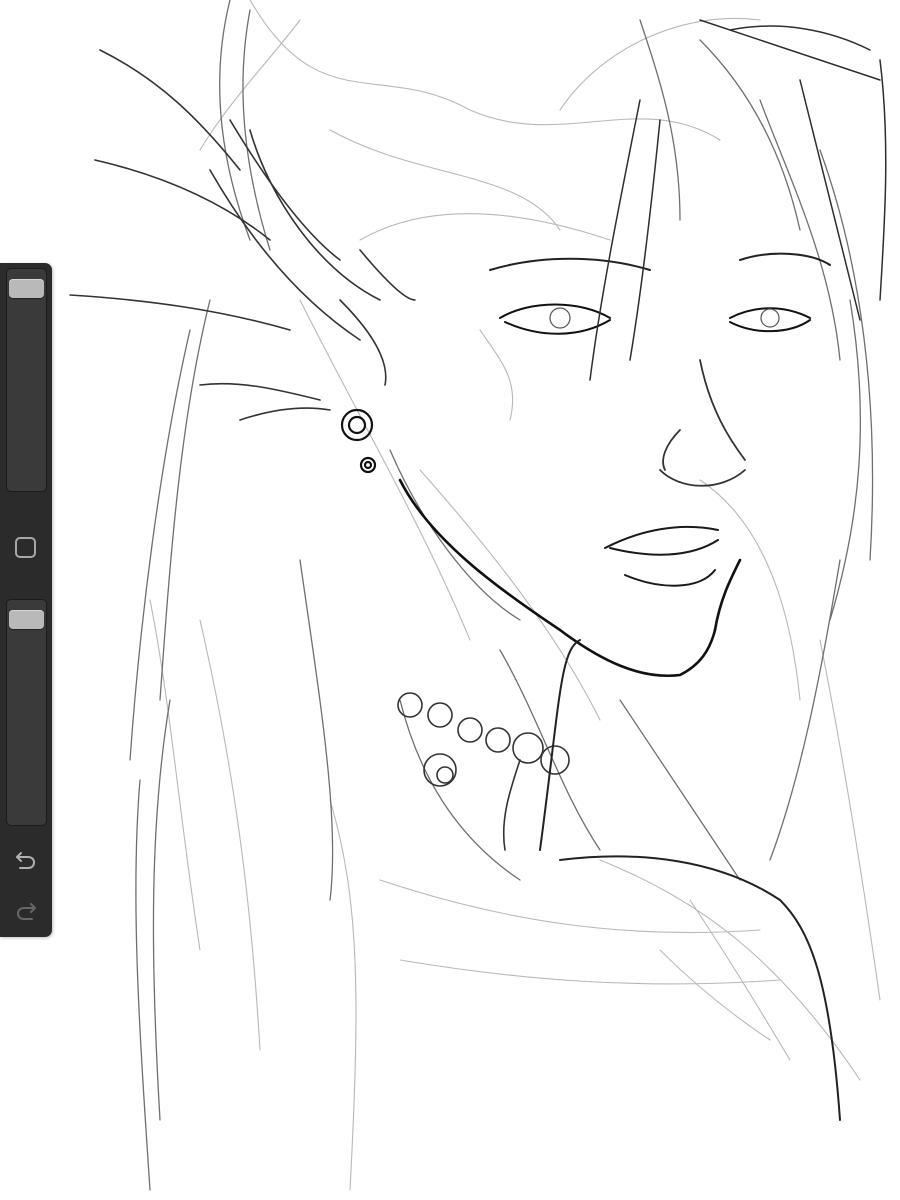 The image size is (900, 1200). What do you see at coordinates (26, 619) in the screenshot?
I see `brush-opacity-thumb` at bounding box center [26, 619].